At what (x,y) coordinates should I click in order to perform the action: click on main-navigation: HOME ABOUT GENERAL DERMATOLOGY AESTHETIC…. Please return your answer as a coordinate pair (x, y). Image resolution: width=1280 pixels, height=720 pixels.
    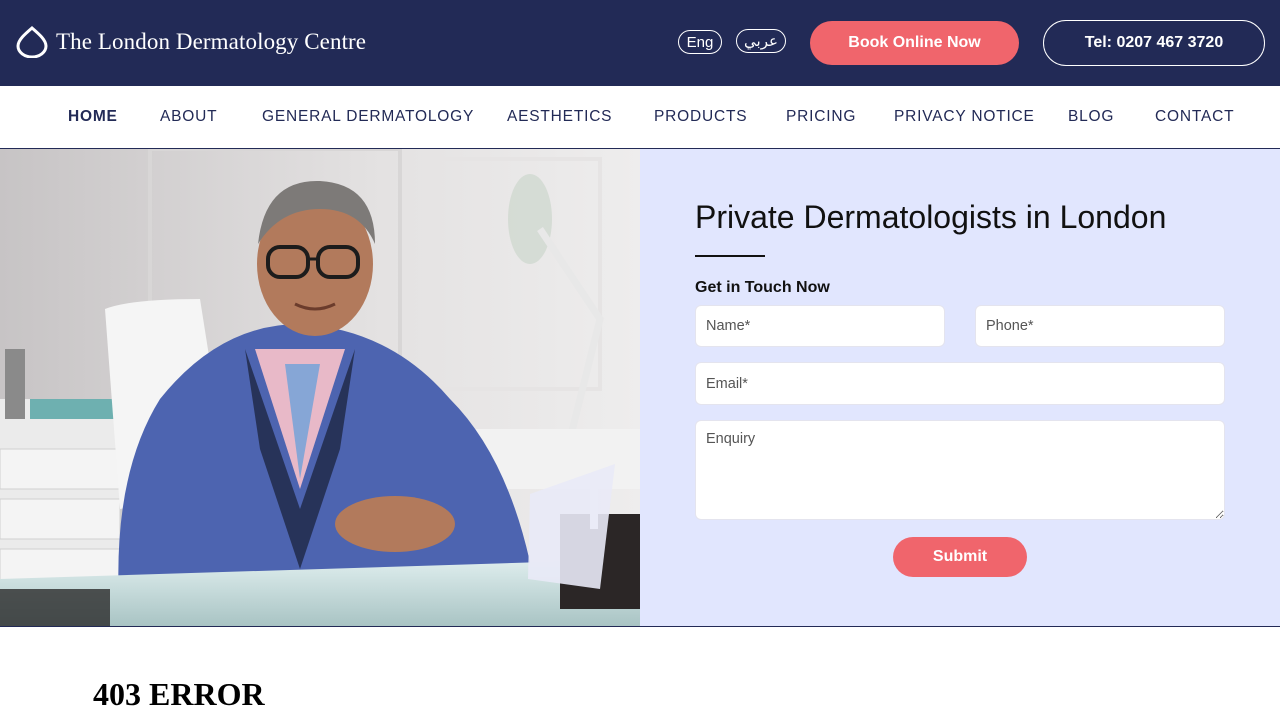
    Looking at the image, I should click on (640, 117).